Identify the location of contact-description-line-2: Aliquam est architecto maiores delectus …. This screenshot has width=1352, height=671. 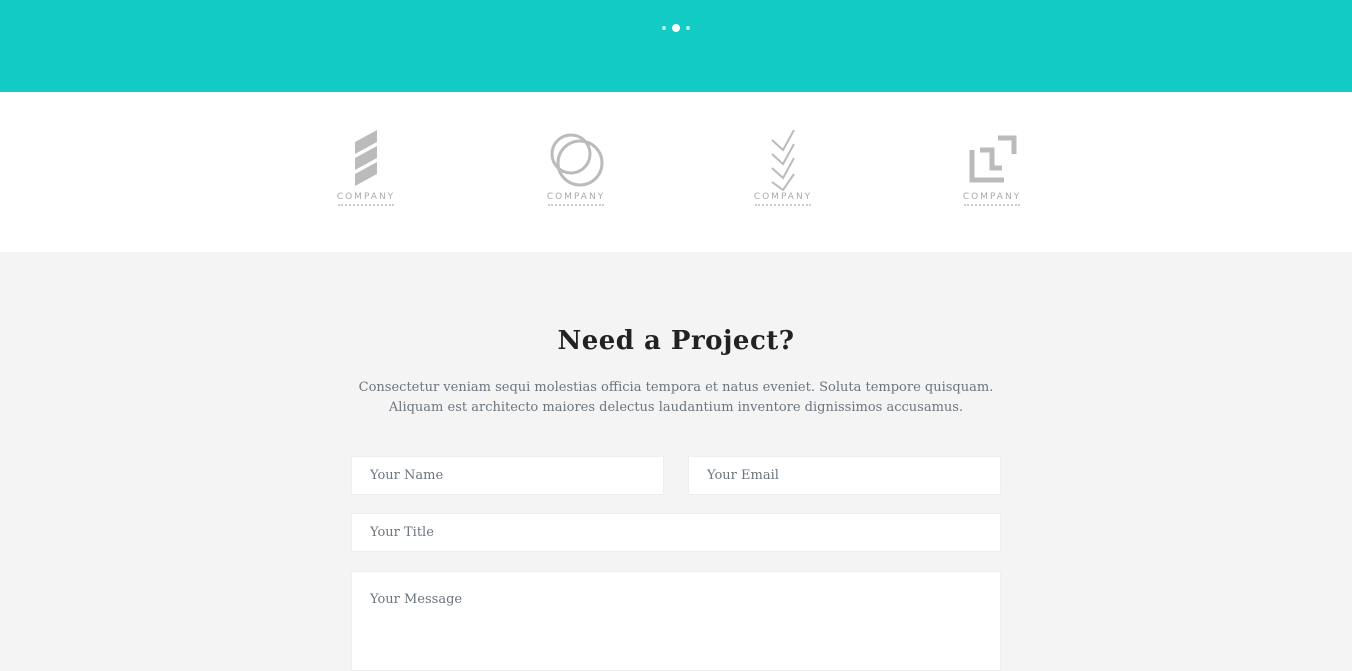
(676, 407).